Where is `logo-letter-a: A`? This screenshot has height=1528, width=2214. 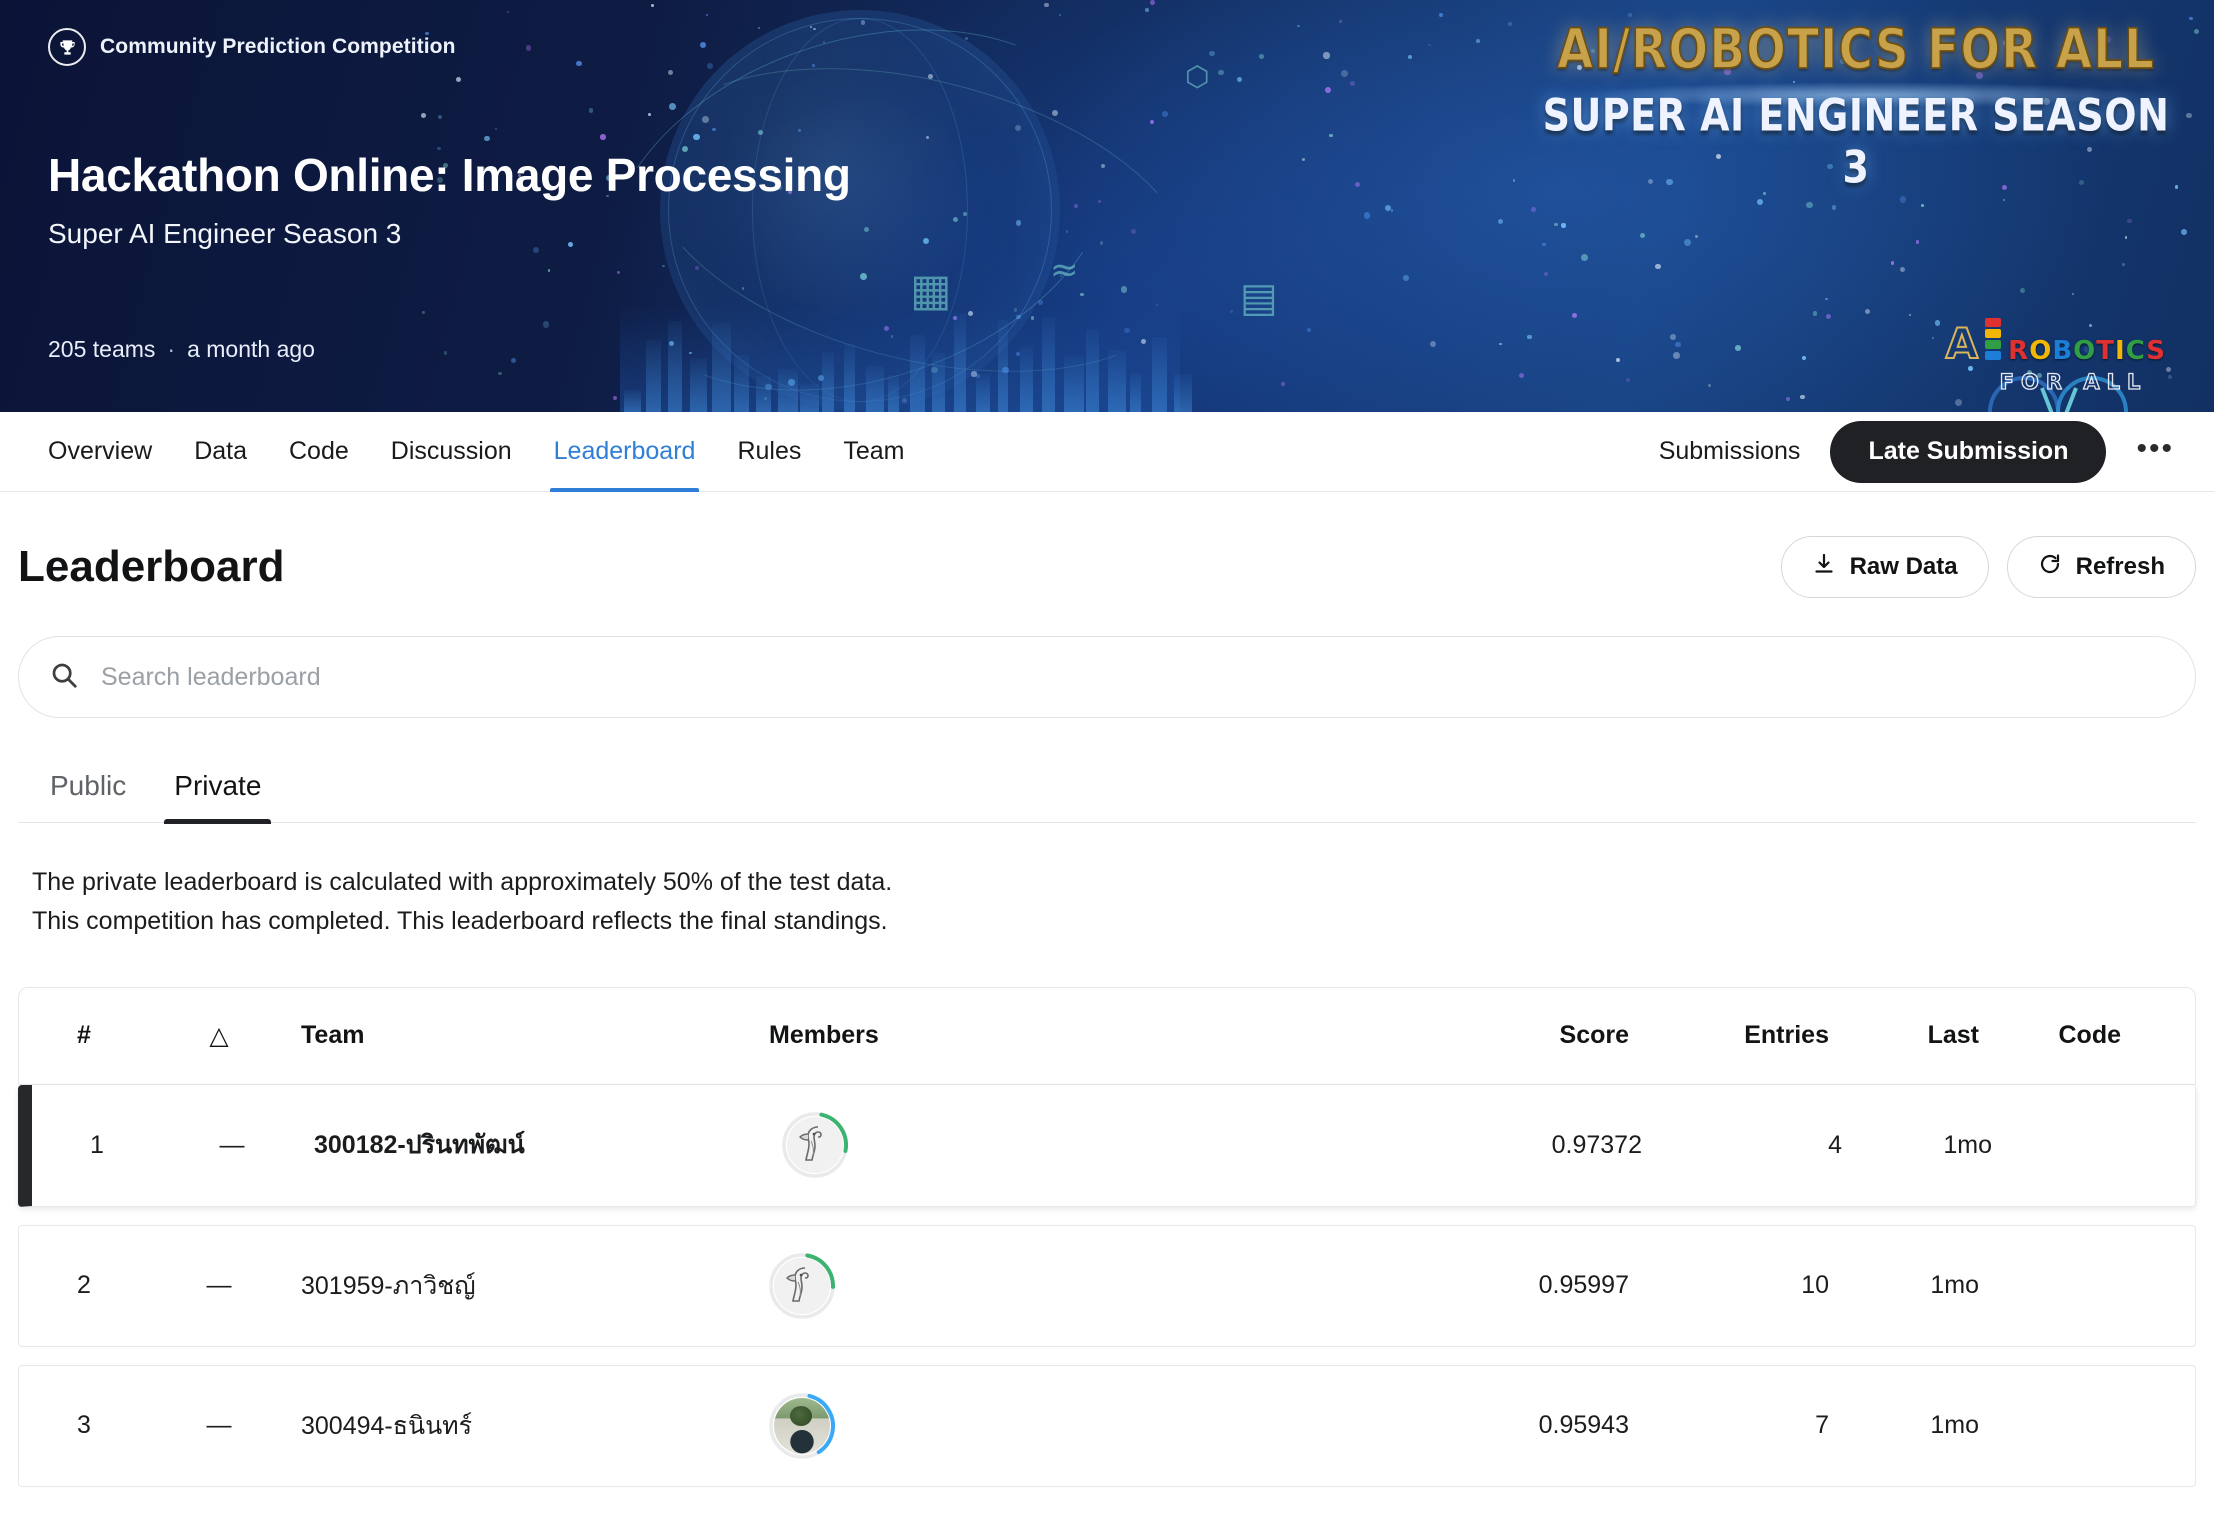
logo-letter-a: A is located at coordinates (1962, 344).